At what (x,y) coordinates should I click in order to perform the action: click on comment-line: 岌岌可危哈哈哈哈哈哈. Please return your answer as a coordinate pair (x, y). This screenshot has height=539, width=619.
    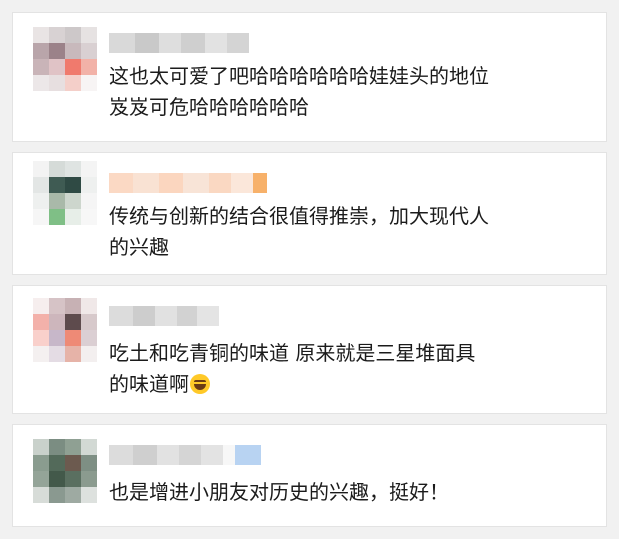
    Looking at the image, I should click on (209, 107).